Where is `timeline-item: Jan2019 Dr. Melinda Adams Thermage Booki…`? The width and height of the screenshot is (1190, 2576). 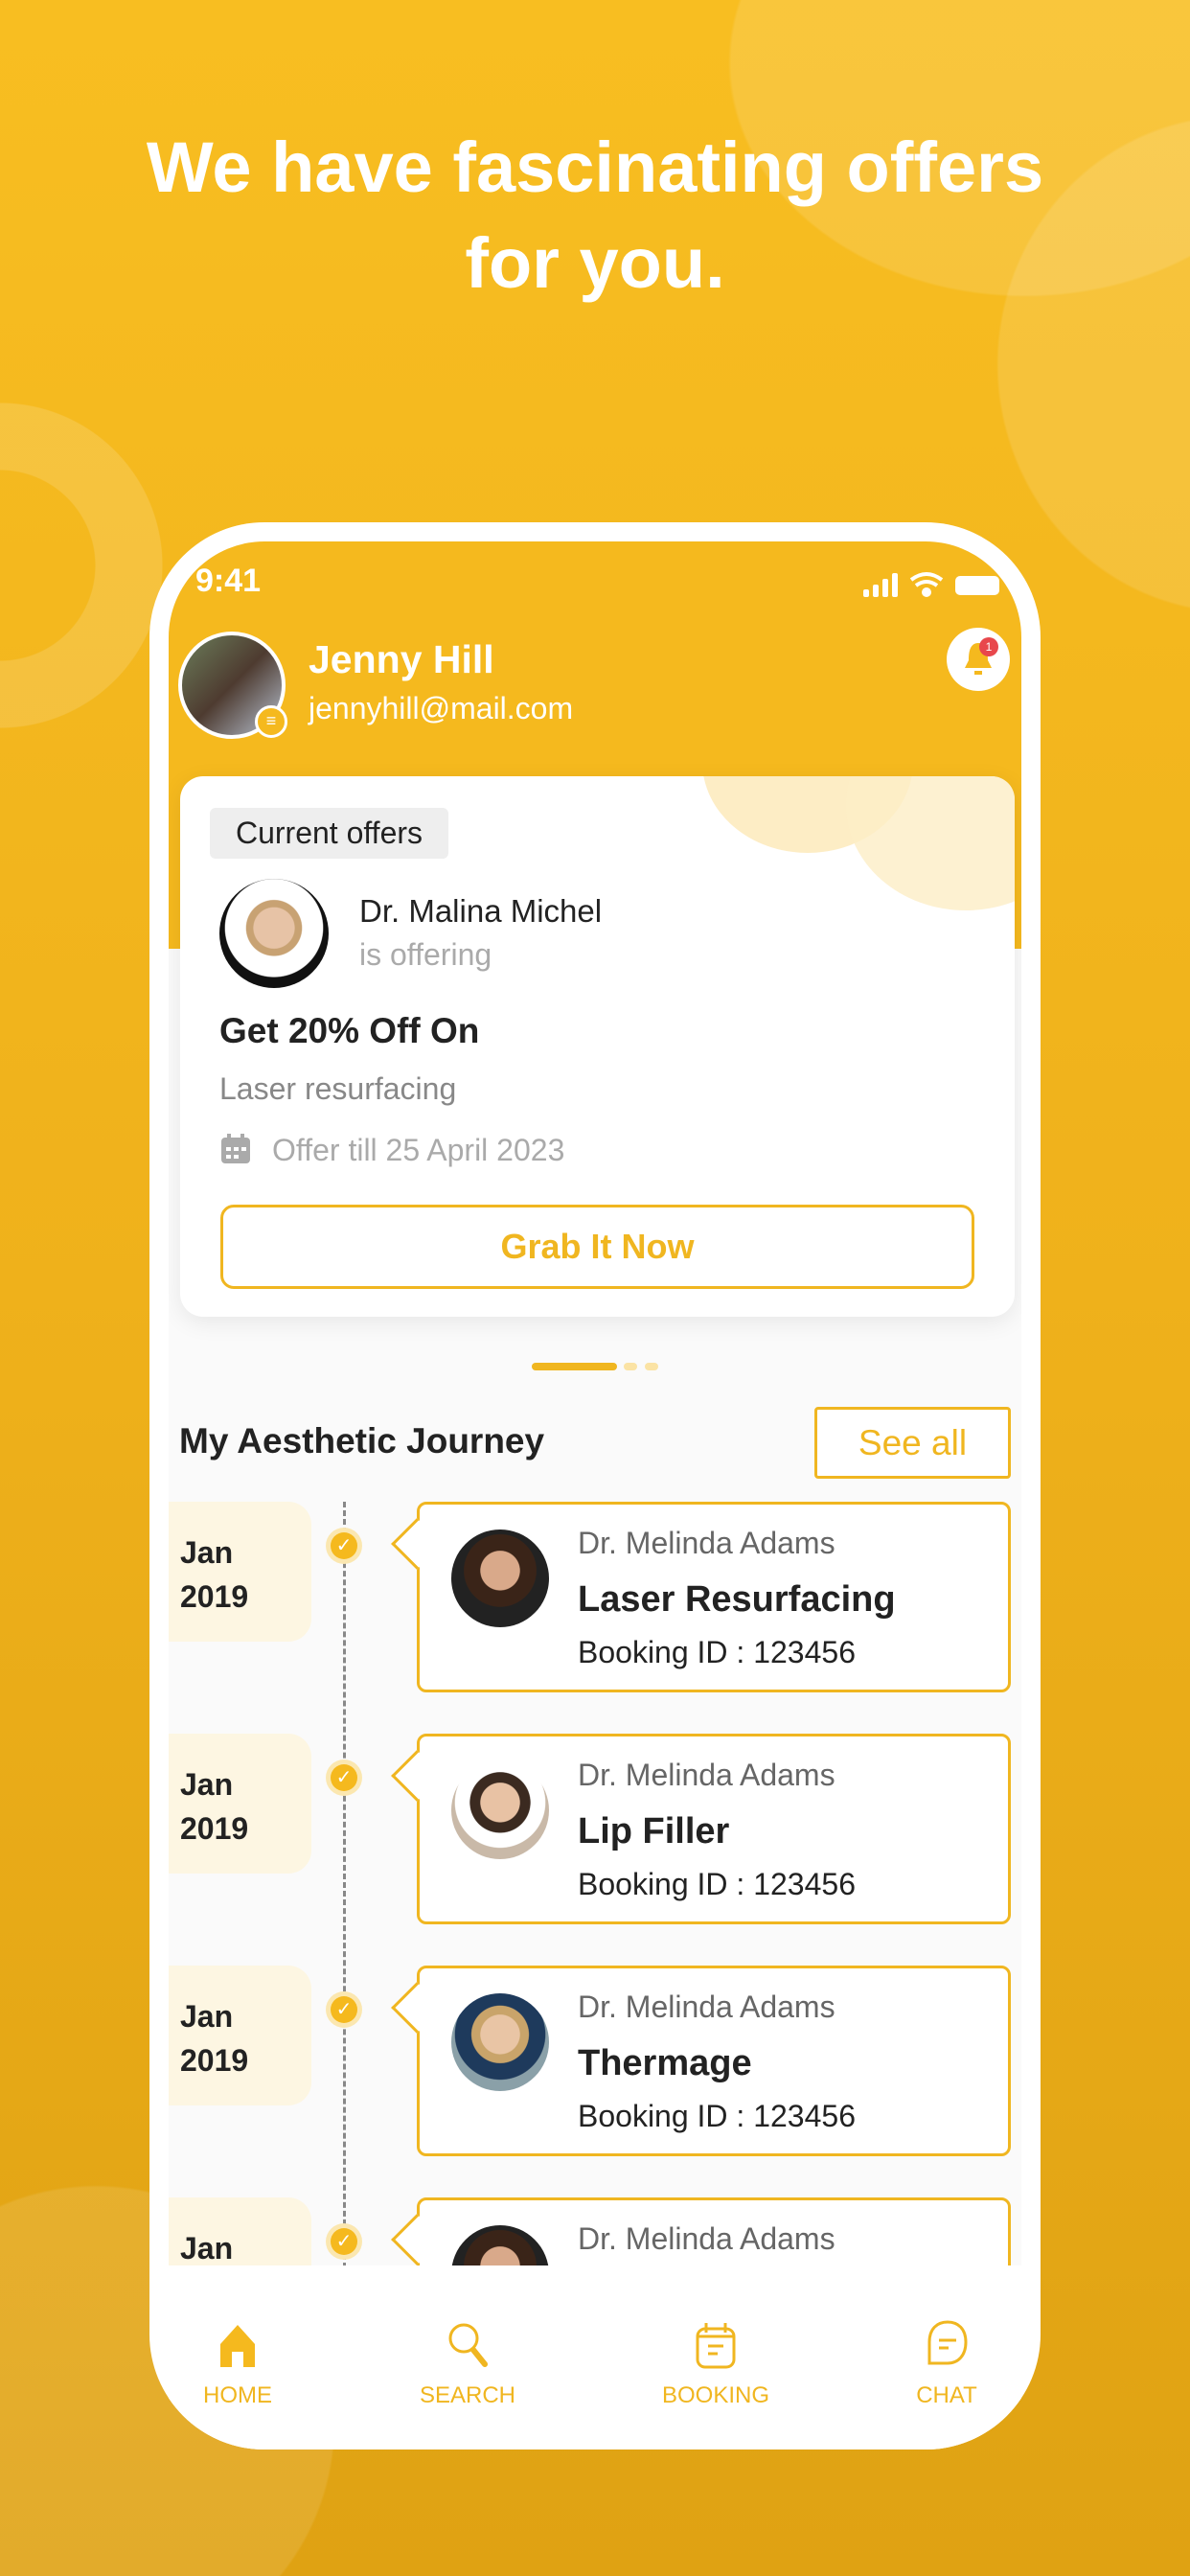 timeline-item: Jan2019 Dr. Melinda Adams Thermage Booki… is located at coordinates (595, 2066).